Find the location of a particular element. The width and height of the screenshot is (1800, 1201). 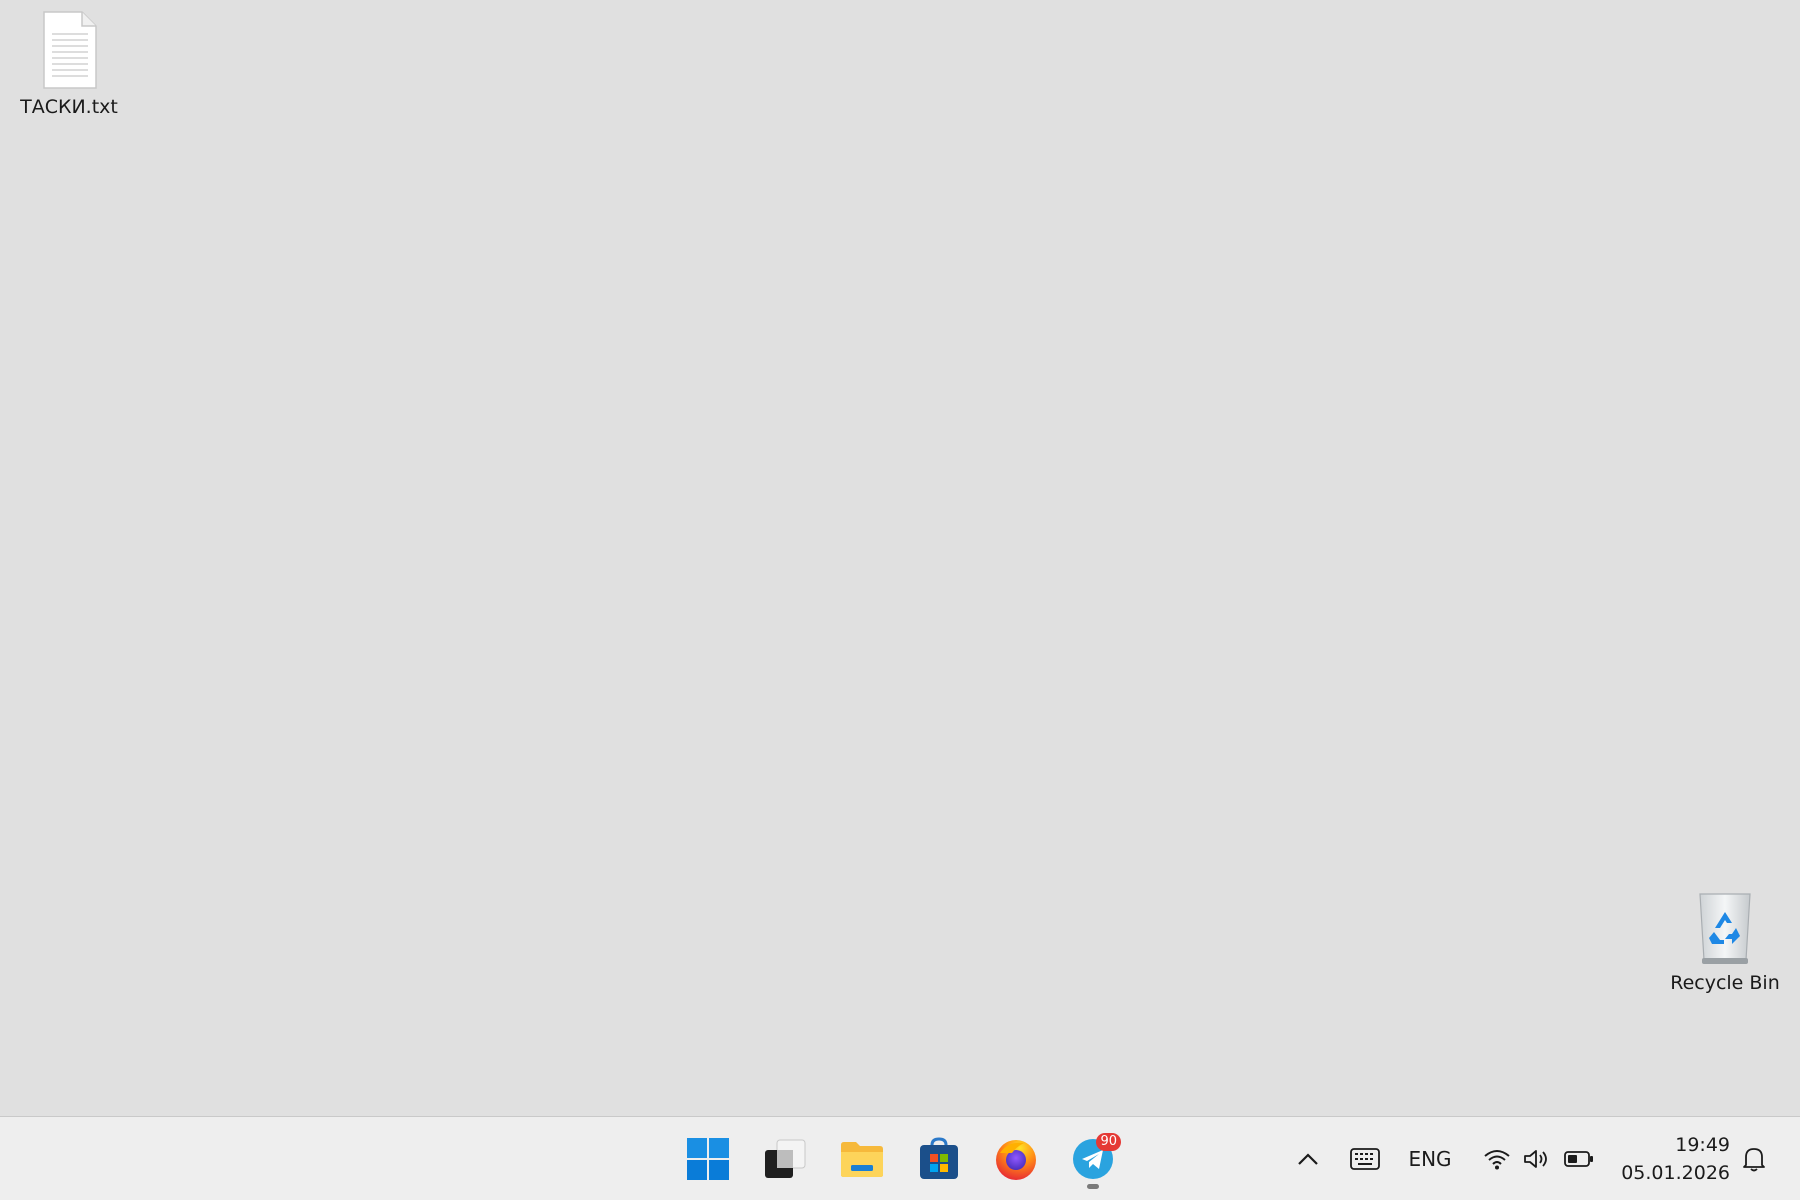

desktop-icon-recycle-bin: Recycle Bin is located at coordinates (1725, 942).